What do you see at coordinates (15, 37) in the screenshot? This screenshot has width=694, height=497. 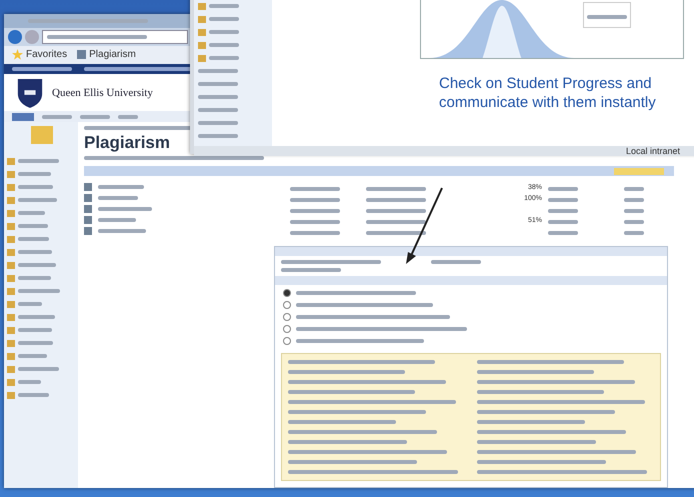 I see `back-button` at bounding box center [15, 37].